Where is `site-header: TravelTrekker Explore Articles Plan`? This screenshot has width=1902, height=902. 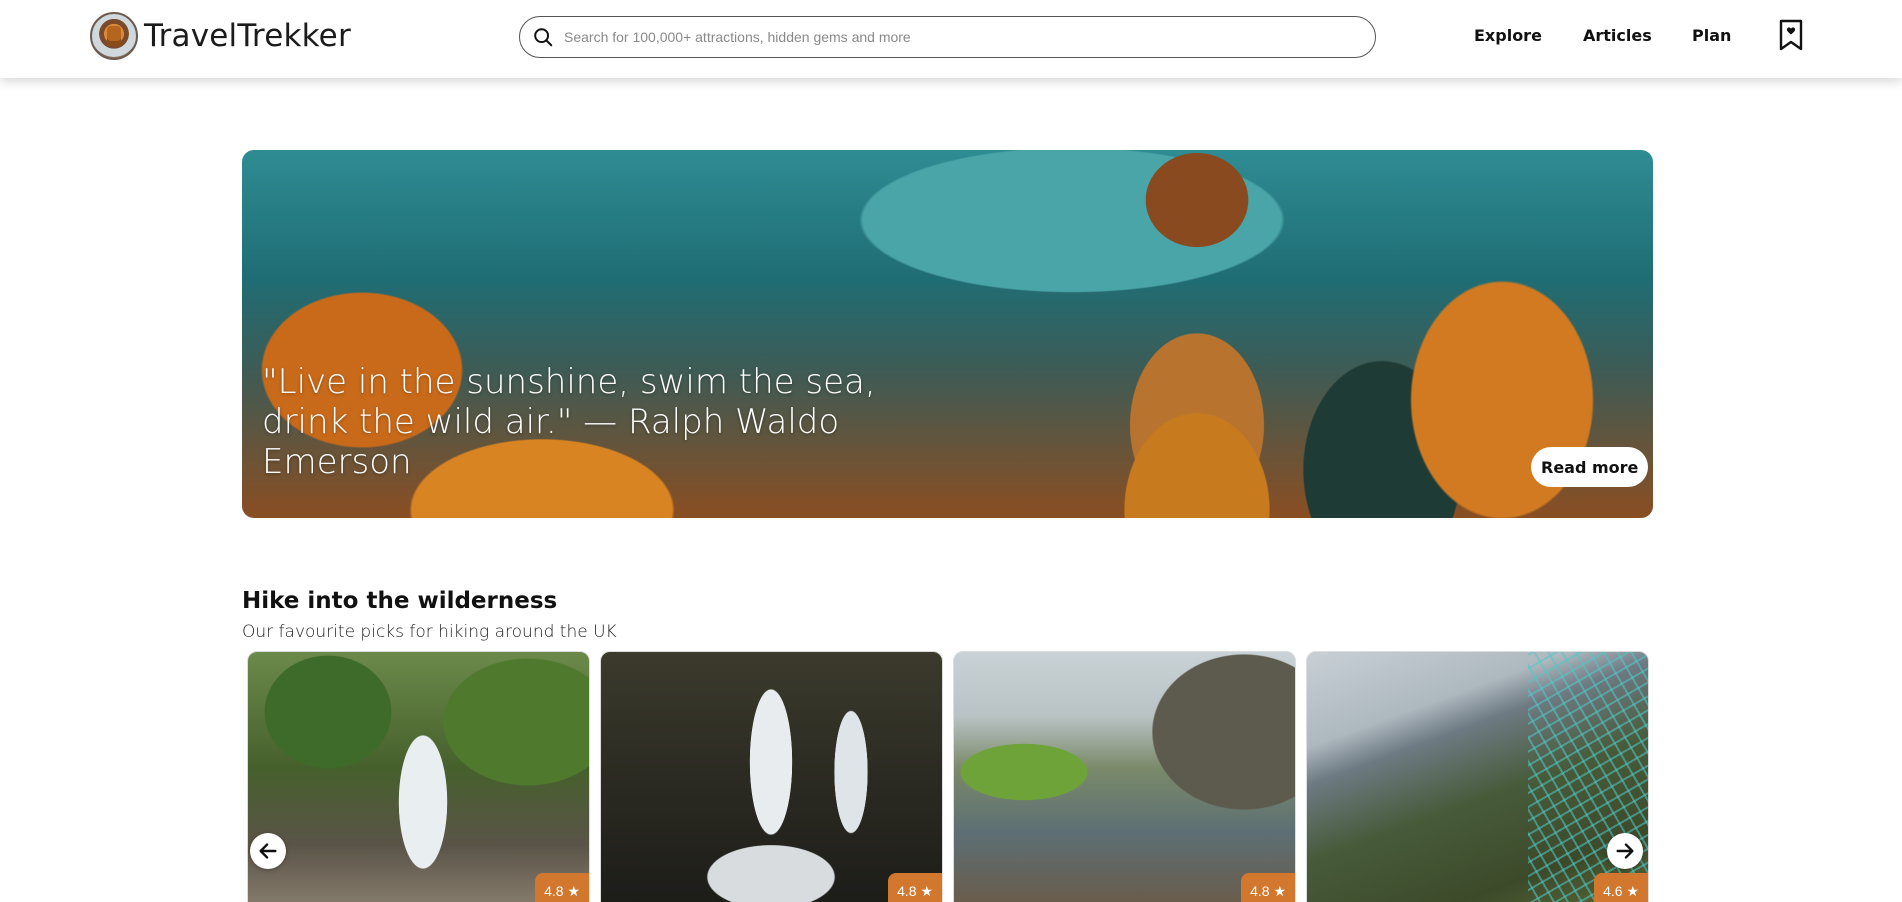
site-header: TravelTrekker Explore Articles Plan is located at coordinates (951, 39).